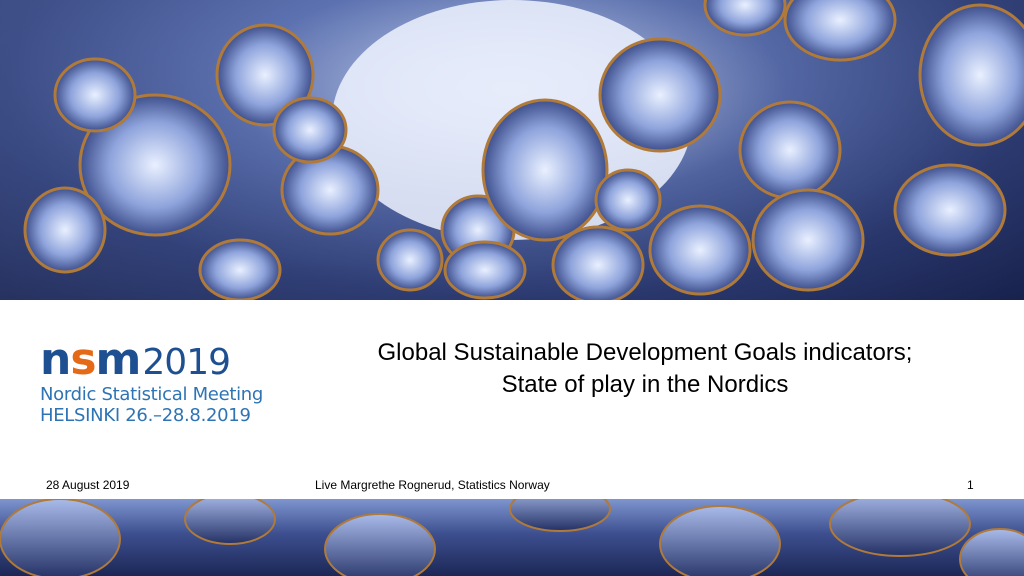  What do you see at coordinates (186, 362) in the screenshot?
I see `logo-year: 2019` at bounding box center [186, 362].